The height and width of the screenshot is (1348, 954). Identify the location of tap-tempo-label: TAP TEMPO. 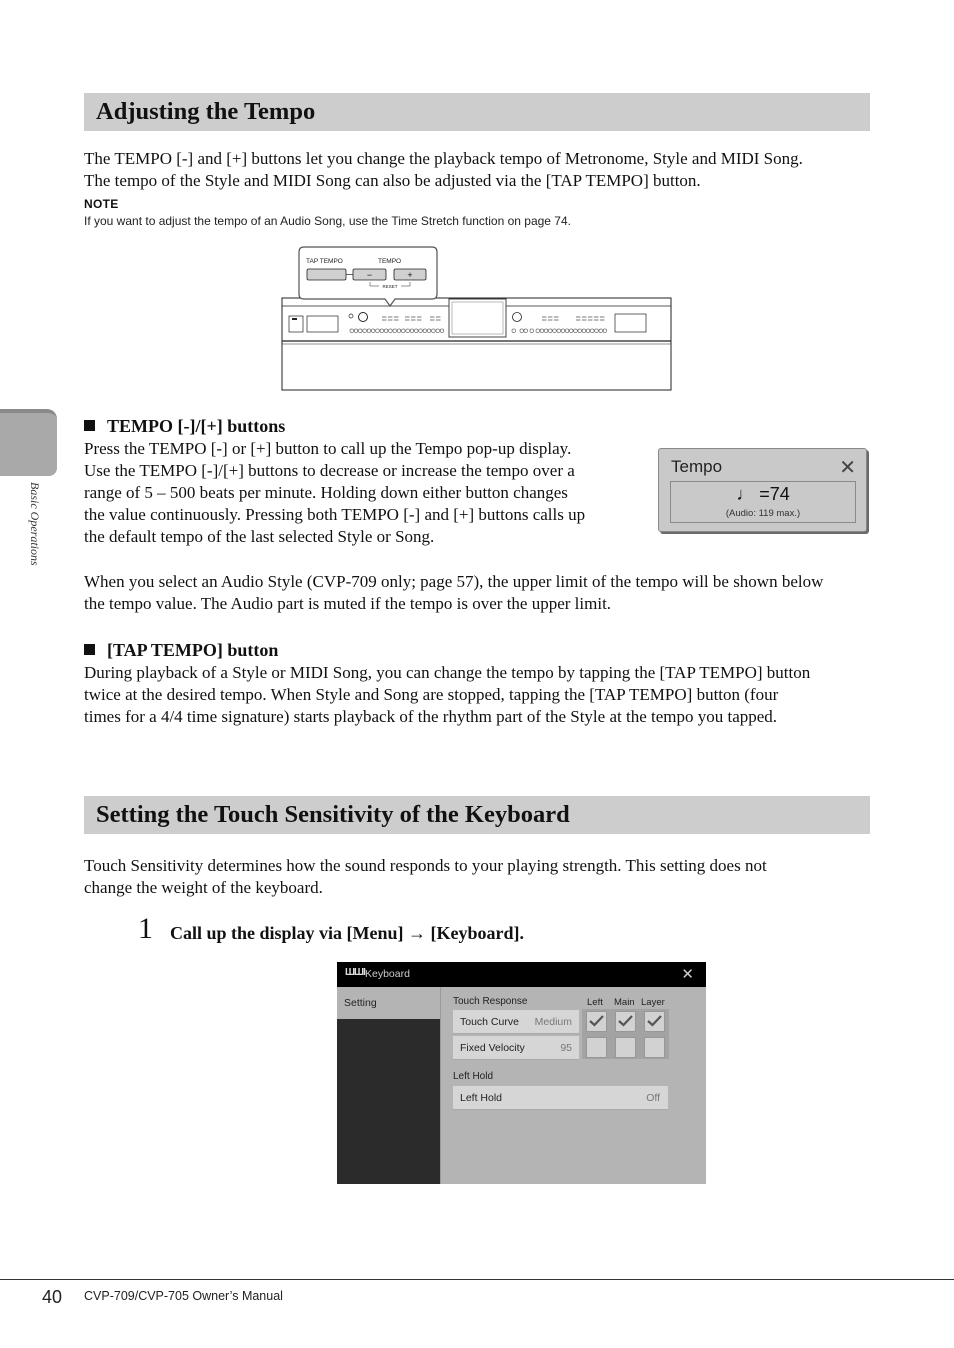
(324, 261).